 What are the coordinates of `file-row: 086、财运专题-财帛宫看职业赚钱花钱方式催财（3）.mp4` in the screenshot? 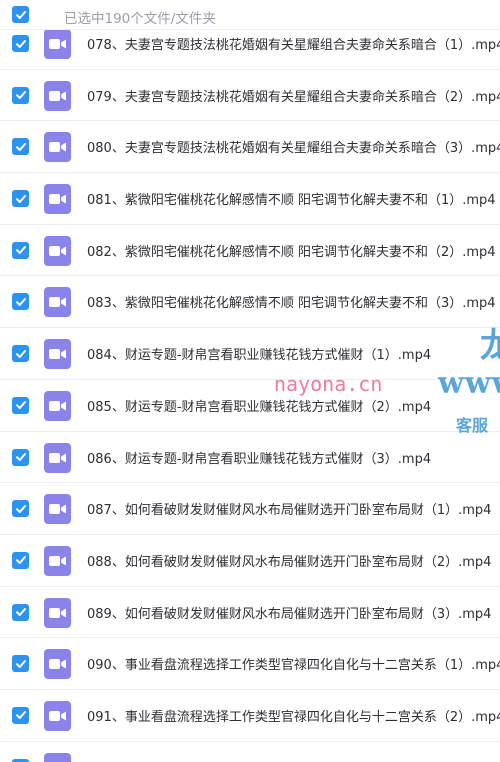 It's located at (250, 457).